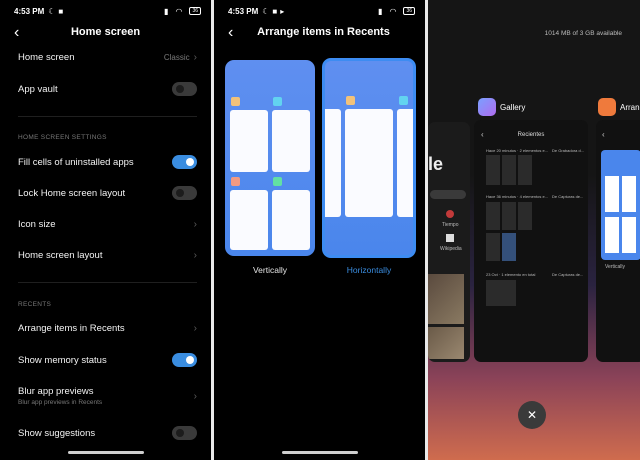 This screenshot has height=460, width=640. I want to click on partial-app-text: le, so click(436, 164).